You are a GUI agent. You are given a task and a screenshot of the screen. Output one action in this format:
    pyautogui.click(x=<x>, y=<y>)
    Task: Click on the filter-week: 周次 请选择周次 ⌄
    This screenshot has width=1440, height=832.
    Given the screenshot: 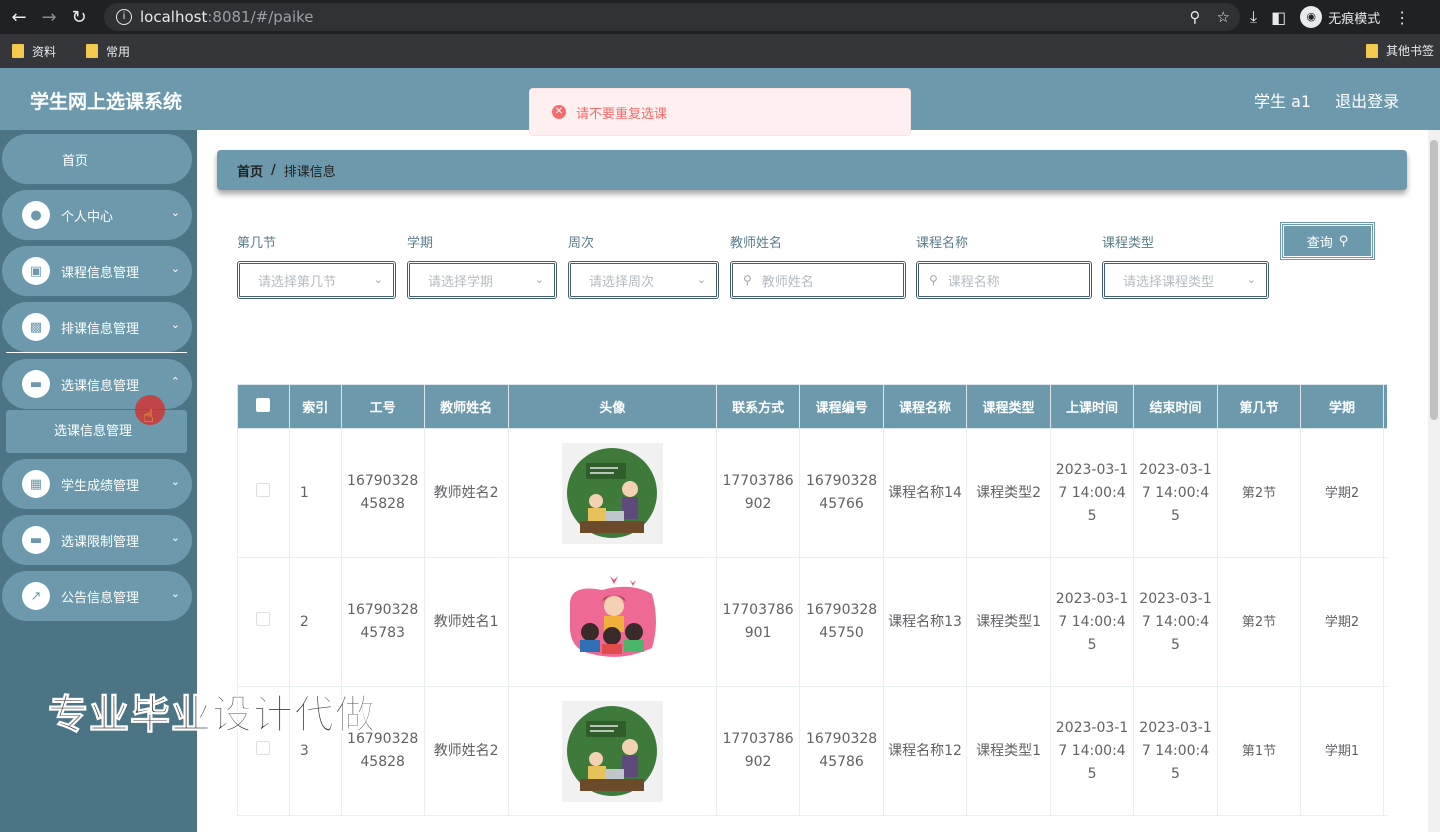 What is the action you would take?
    pyautogui.click(x=643, y=265)
    